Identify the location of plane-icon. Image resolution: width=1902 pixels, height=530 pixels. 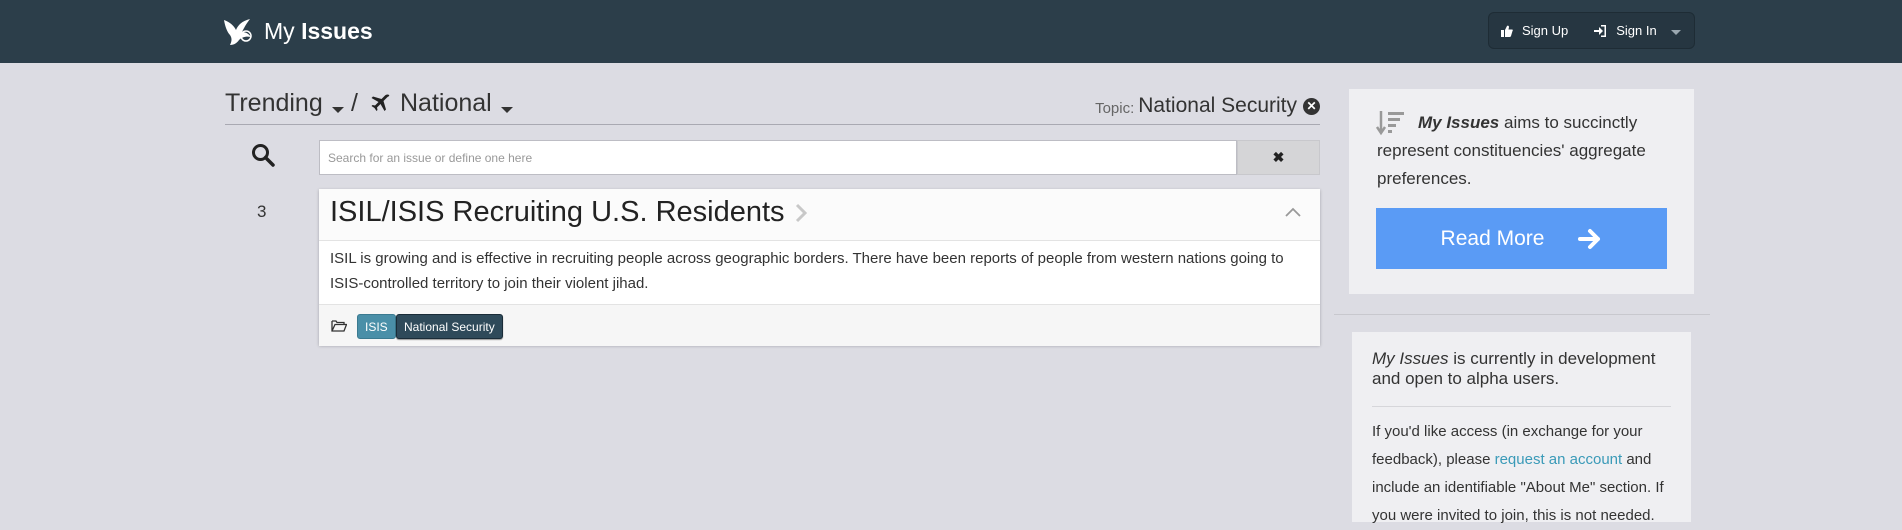
(380, 102).